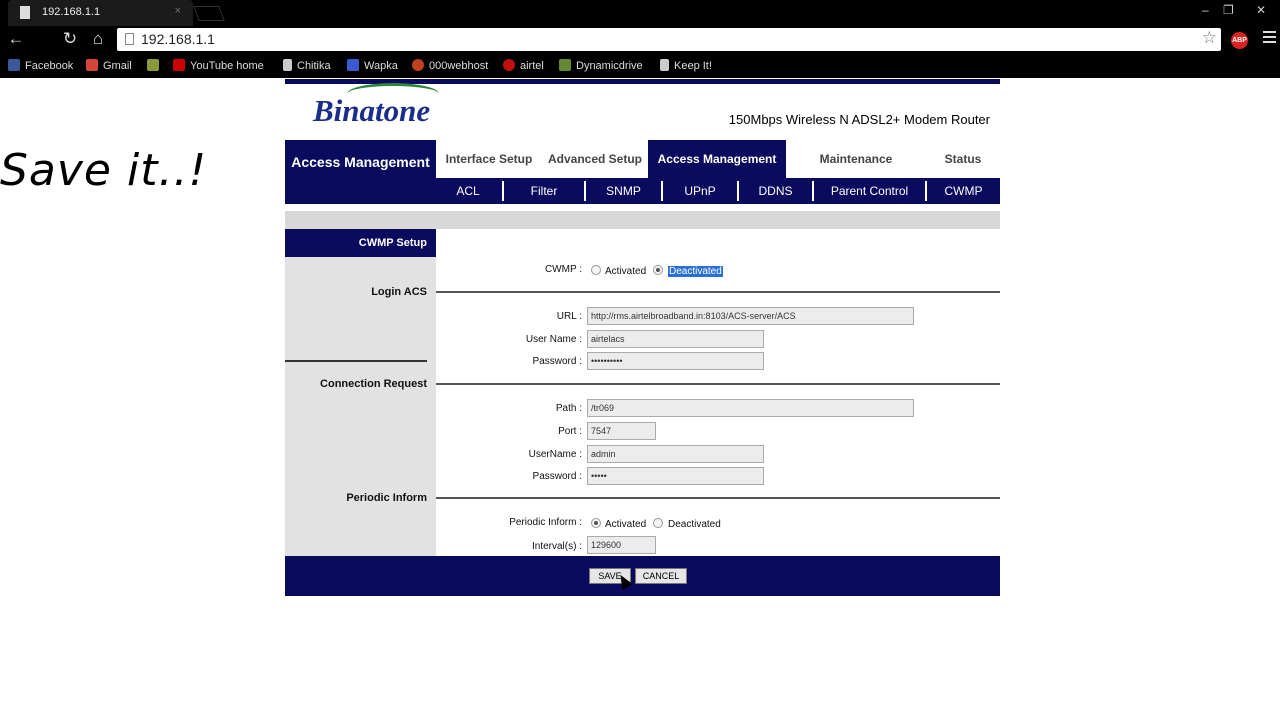 This screenshot has width=1280, height=720. What do you see at coordinates (557, 476) in the screenshot?
I see `cr-password-label: Password :` at bounding box center [557, 476].